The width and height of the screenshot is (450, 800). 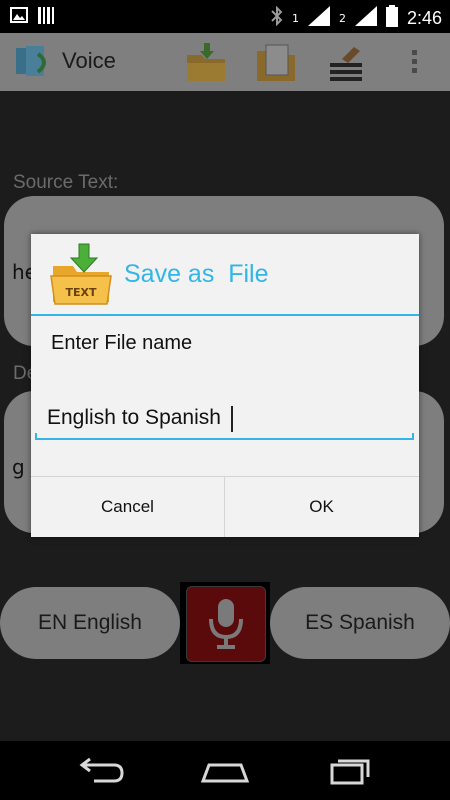 I want to click on source-text-label: Source Text:, so click(x=66, y=182).